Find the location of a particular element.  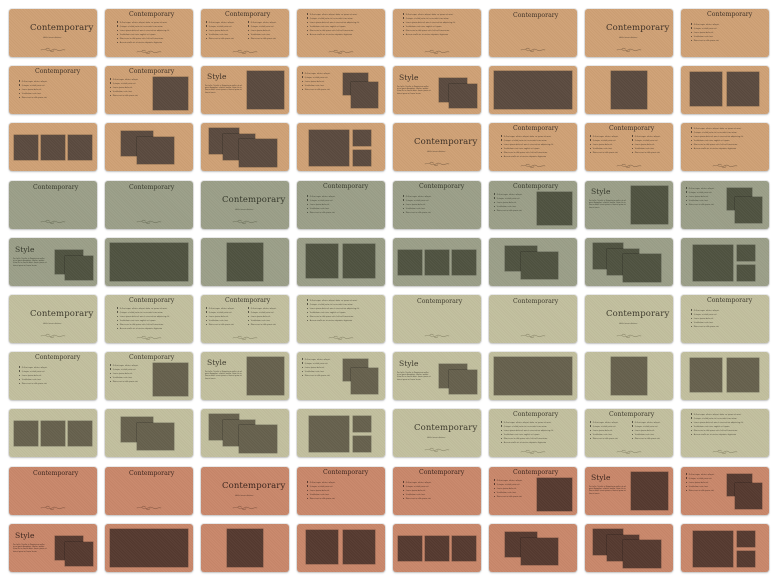

slide-style-heading: Style is located at coordinates (217, 76).